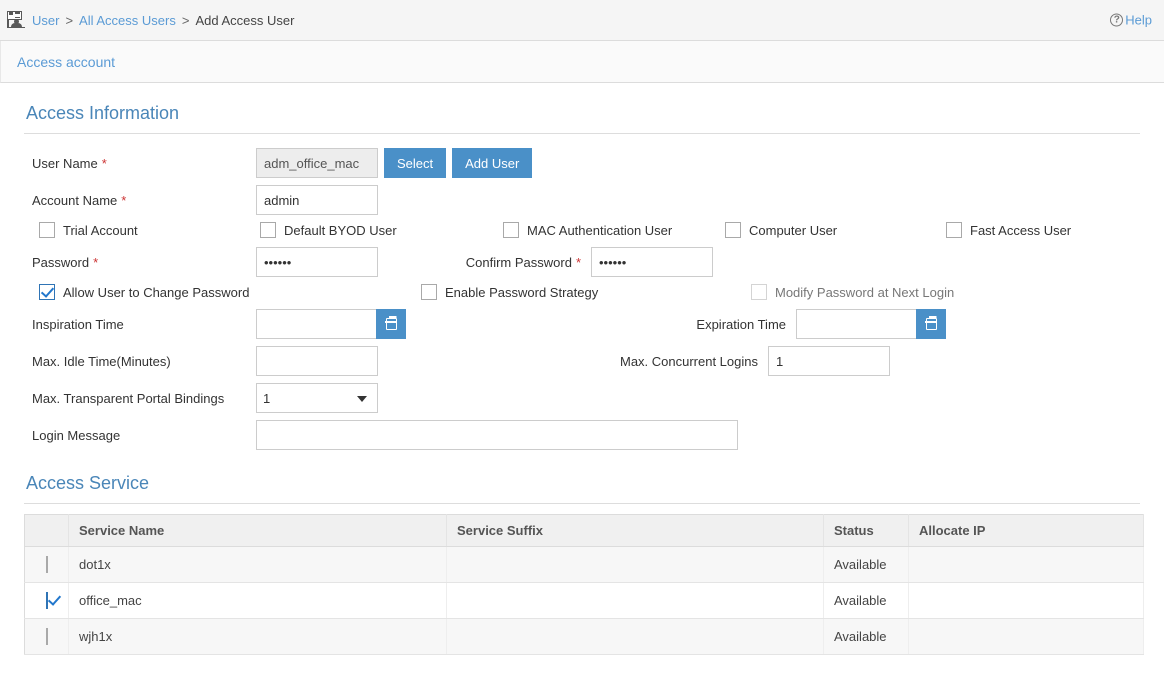  Describe the element at coordinates (585, 163) in the screenshot. I see `row-user-name: User Name* Select Add User` at that location.